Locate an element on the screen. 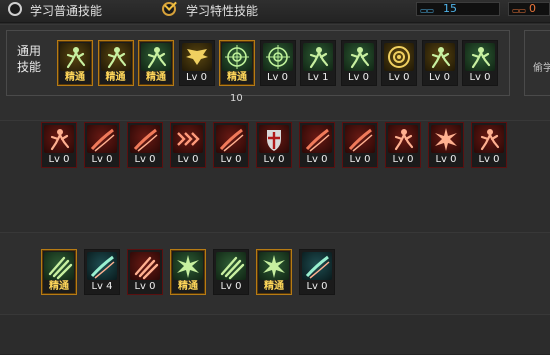  tab-normal-skills-label: 学习普通技能 is located at coordinates (66, 10).